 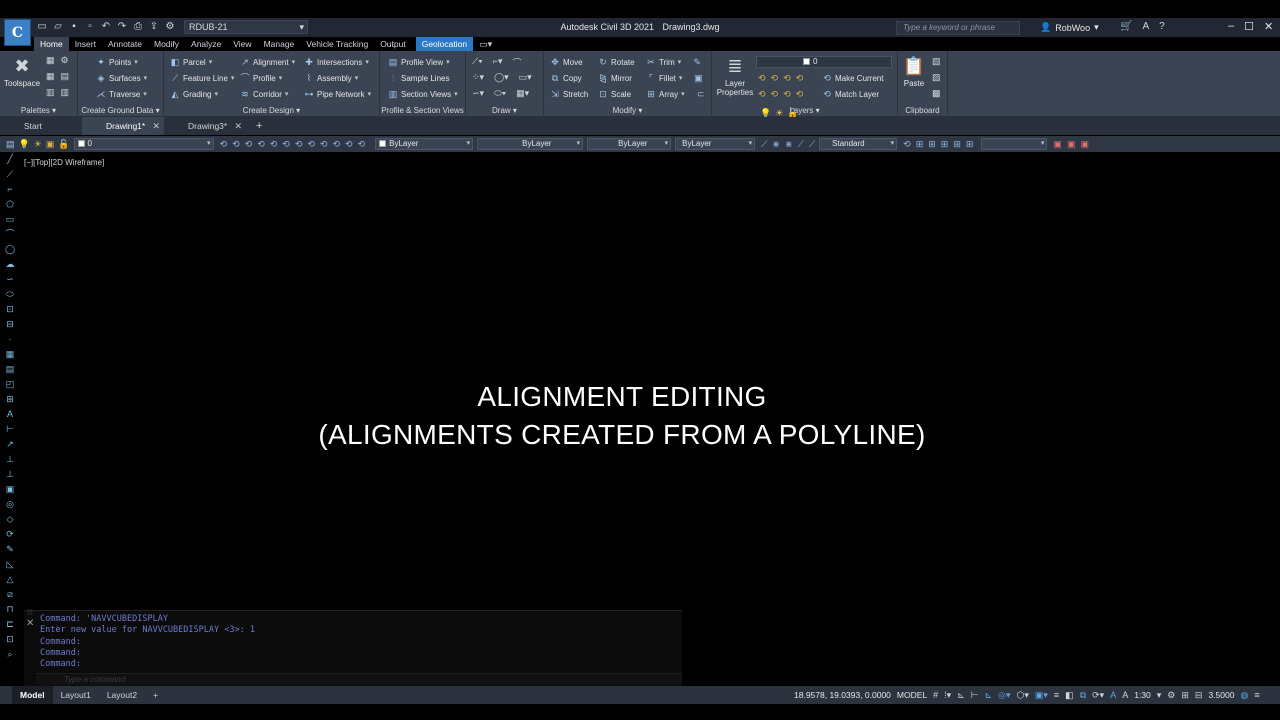 What do you see at coordinates (419, 78) in the screenshot?
I see `sample-lines-button: ⫶ Sample Lines` at bounding box center [419, 78].